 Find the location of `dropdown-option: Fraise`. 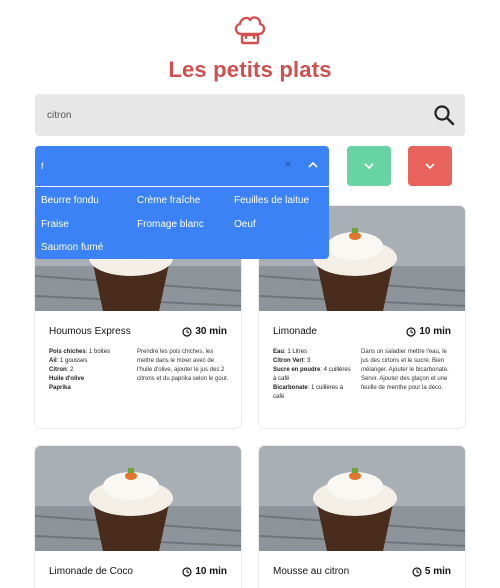

dropdown-option: Fraise is located at coordinates (55, 224).